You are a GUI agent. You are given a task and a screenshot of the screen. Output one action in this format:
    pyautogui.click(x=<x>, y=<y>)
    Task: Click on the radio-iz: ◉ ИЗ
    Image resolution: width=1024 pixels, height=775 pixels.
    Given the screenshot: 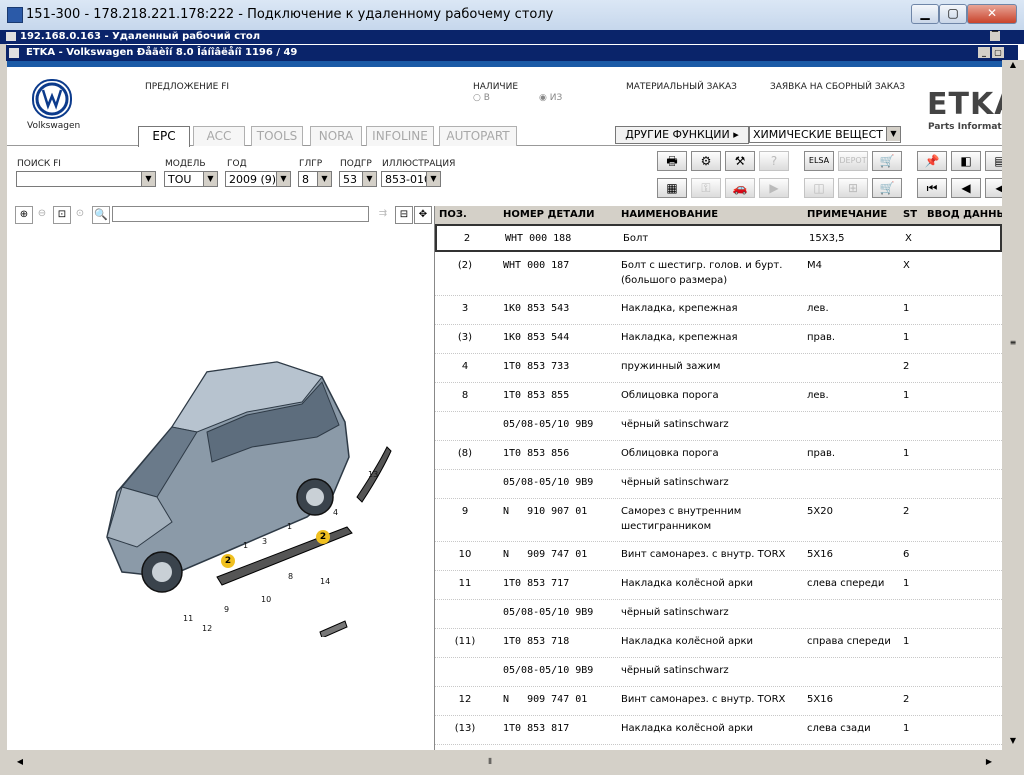 What is the action you would take?
    pyautogui.click(x=550, y=98)
    